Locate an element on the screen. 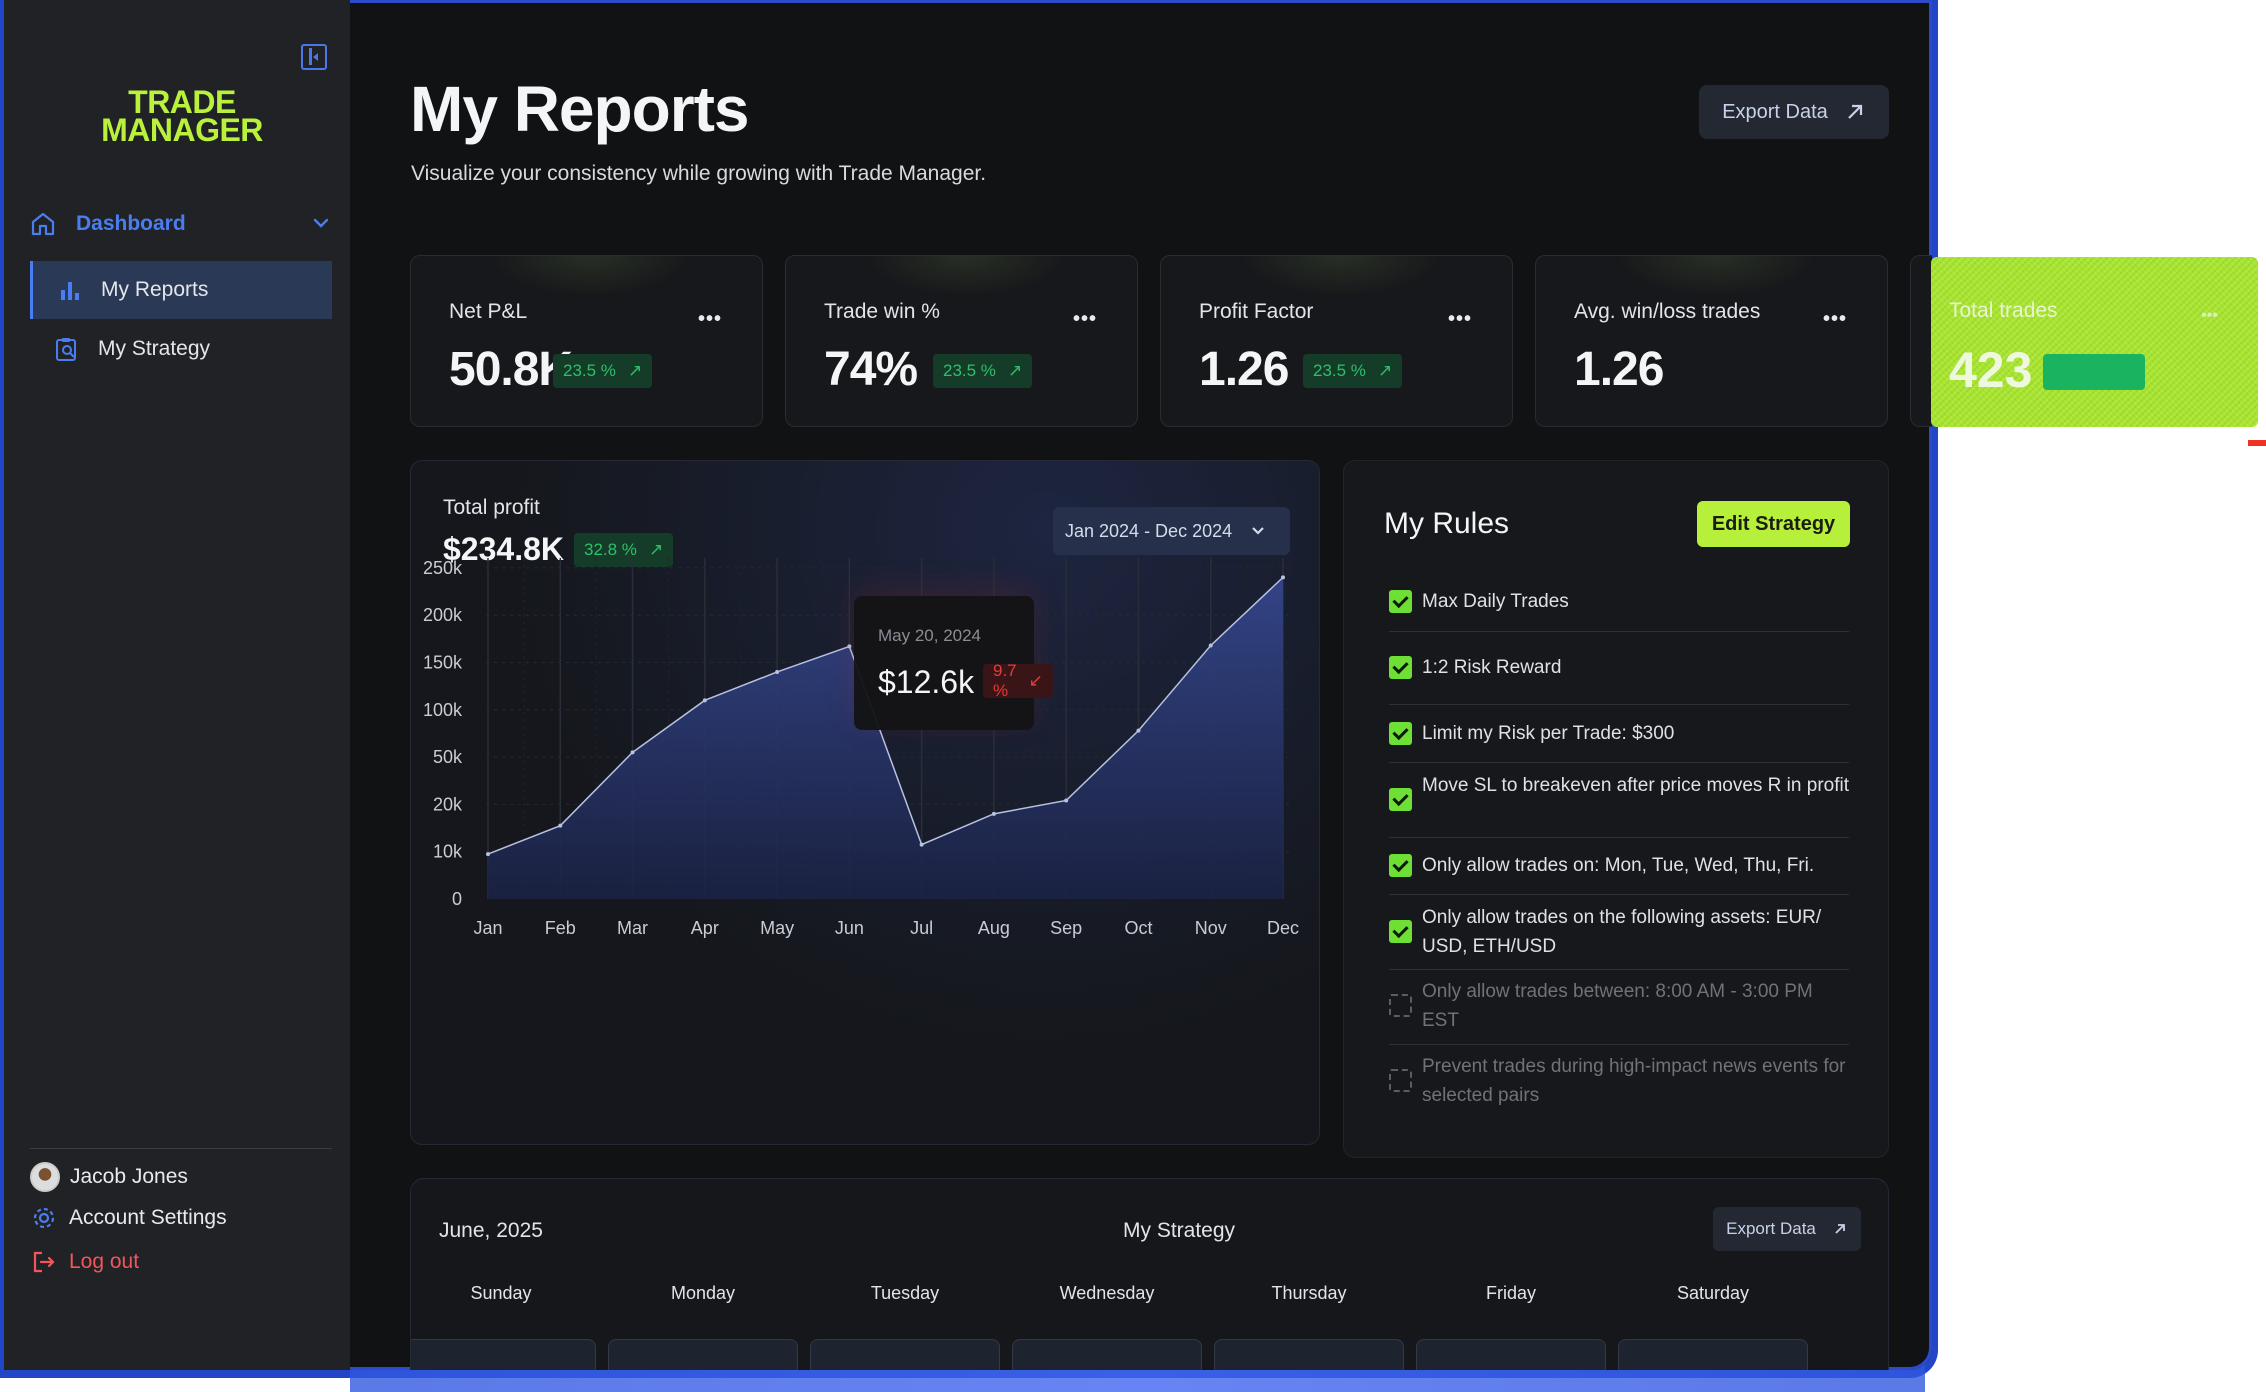 This screenshot has width=2266, height=1392. data-point-jul is located at coordinates (921, 844).